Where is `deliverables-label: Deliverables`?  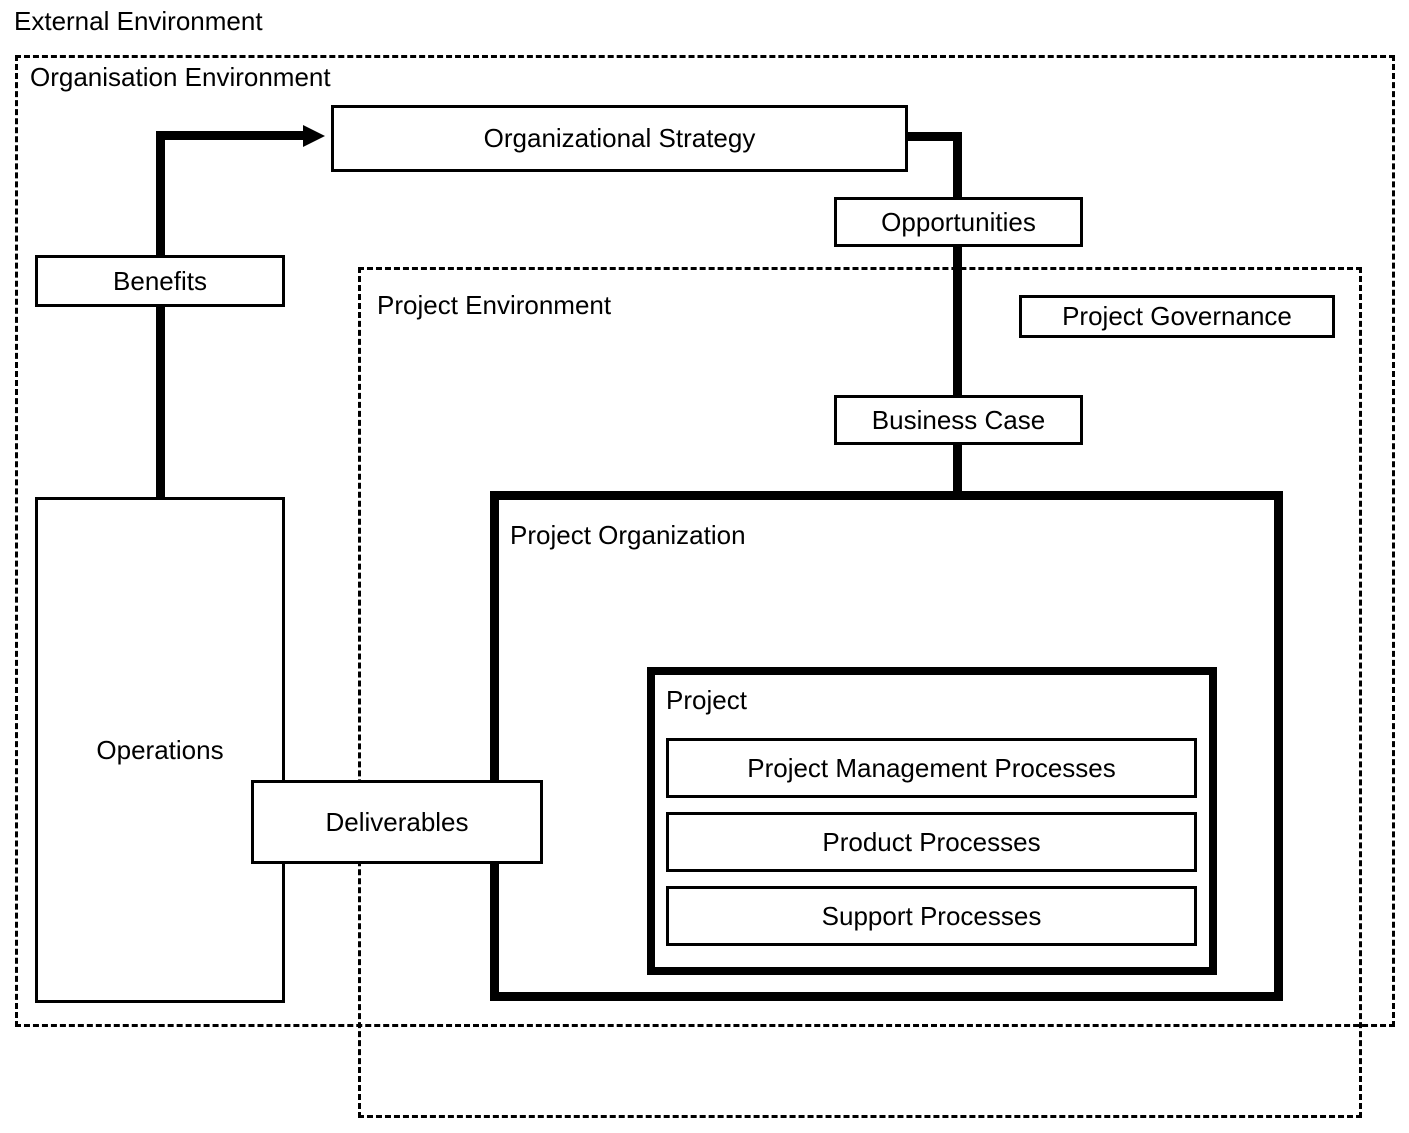 deliverables-label: Deliverables is located at coordinates (397, 821).